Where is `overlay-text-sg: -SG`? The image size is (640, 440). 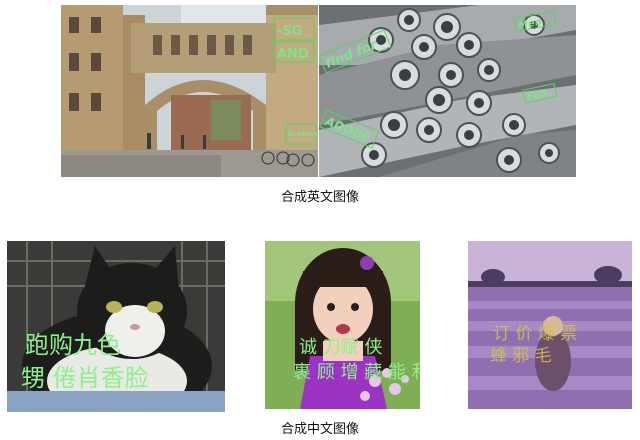
overlay-text-sg: -SG is located at coordinates (289, 31).